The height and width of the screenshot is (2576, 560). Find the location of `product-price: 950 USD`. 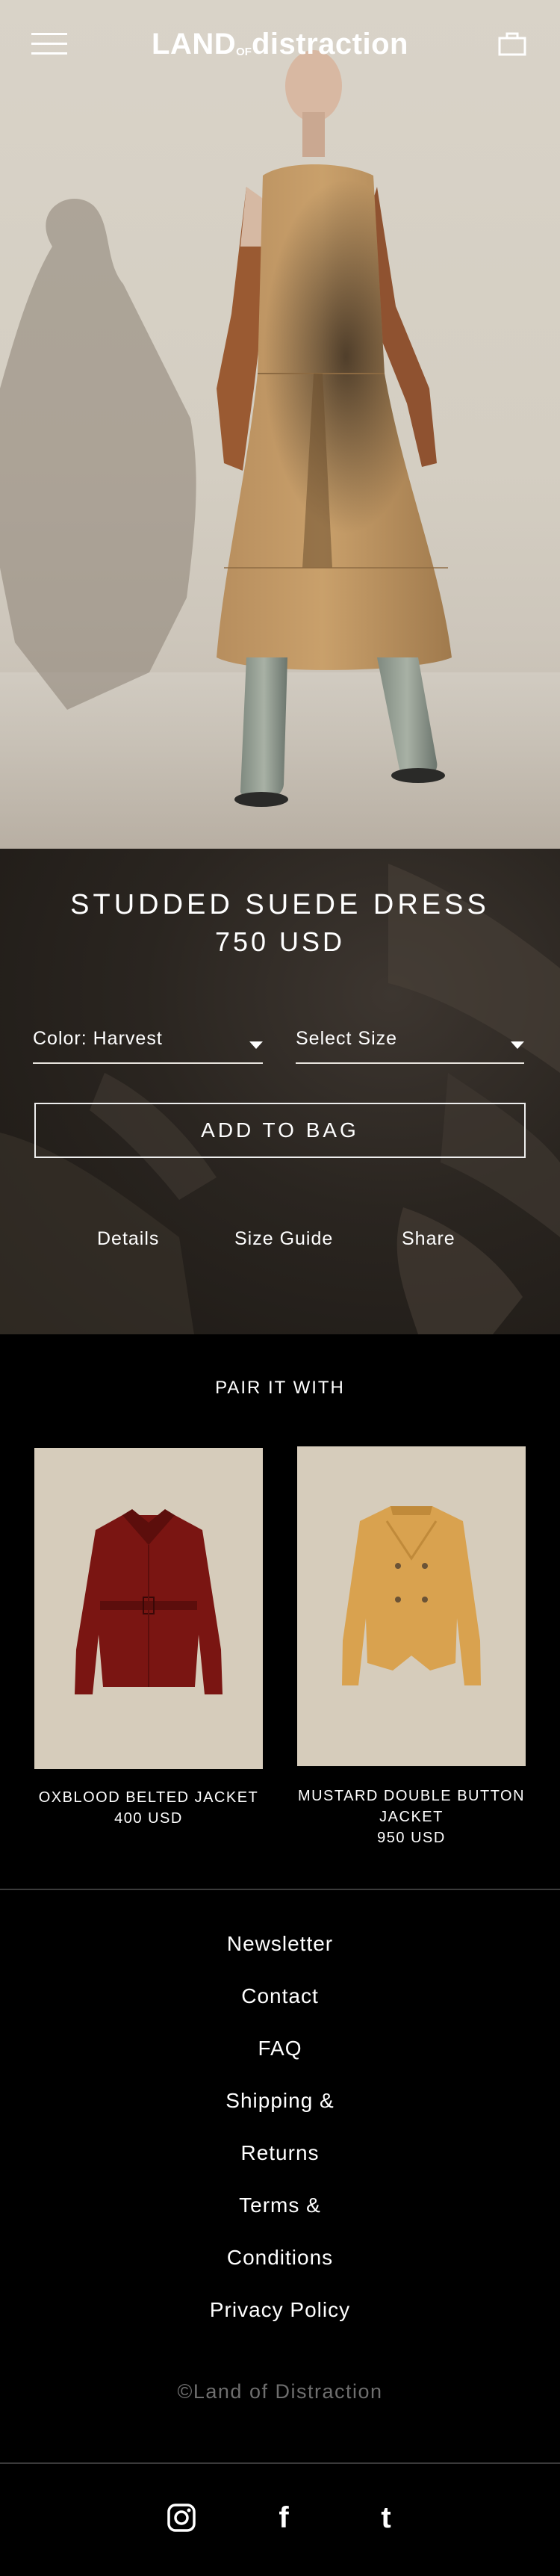

product-price: 950 USD is located at coordinates (412, 1838).